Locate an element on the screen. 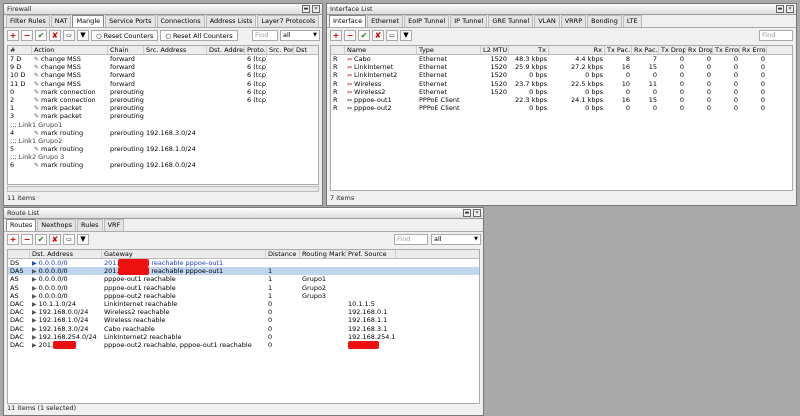 This screenshot has height=416, width=800. column-header: Dst is located at coordinates (306, 50).